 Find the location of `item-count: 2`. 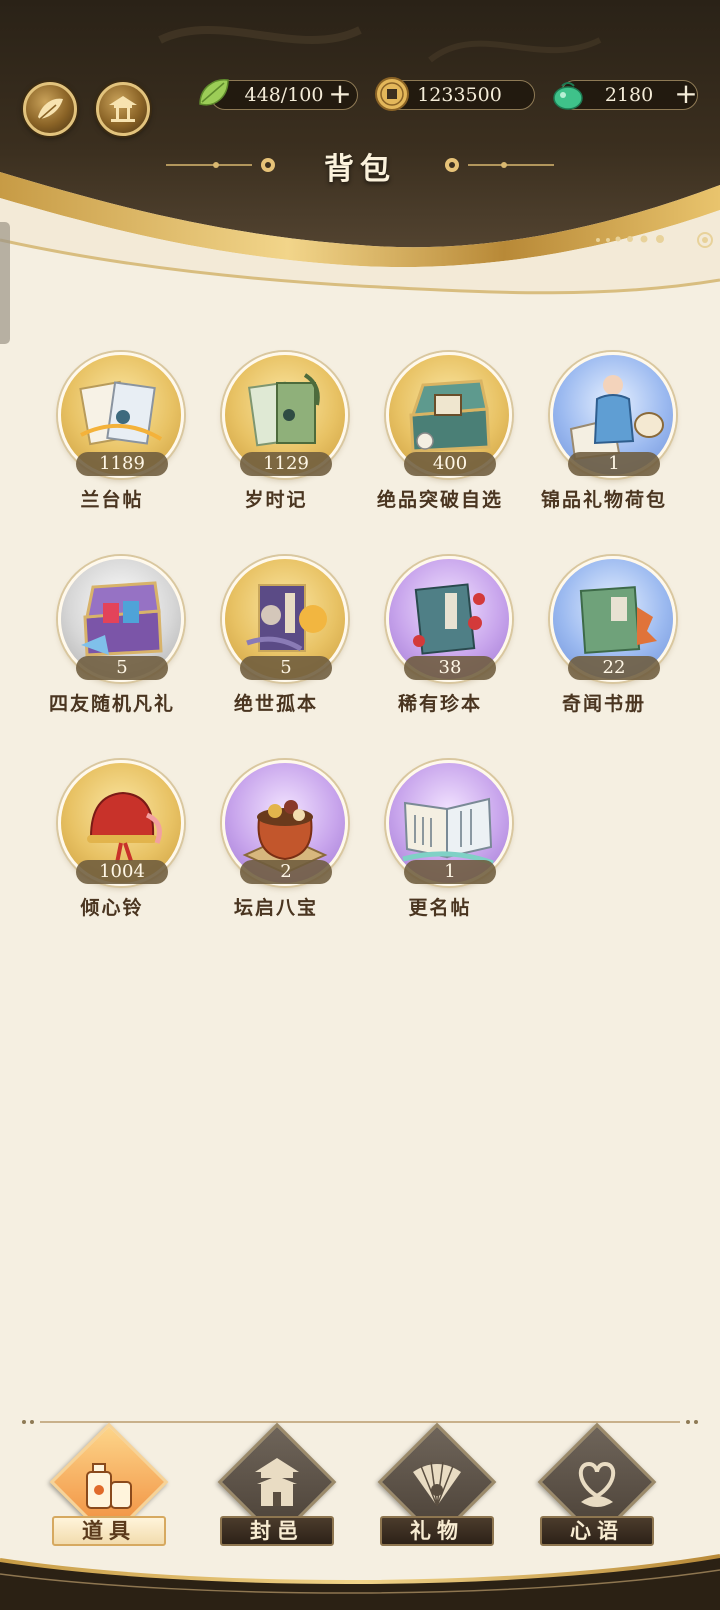

item-count: 2 is located at coordinates (286, 872).